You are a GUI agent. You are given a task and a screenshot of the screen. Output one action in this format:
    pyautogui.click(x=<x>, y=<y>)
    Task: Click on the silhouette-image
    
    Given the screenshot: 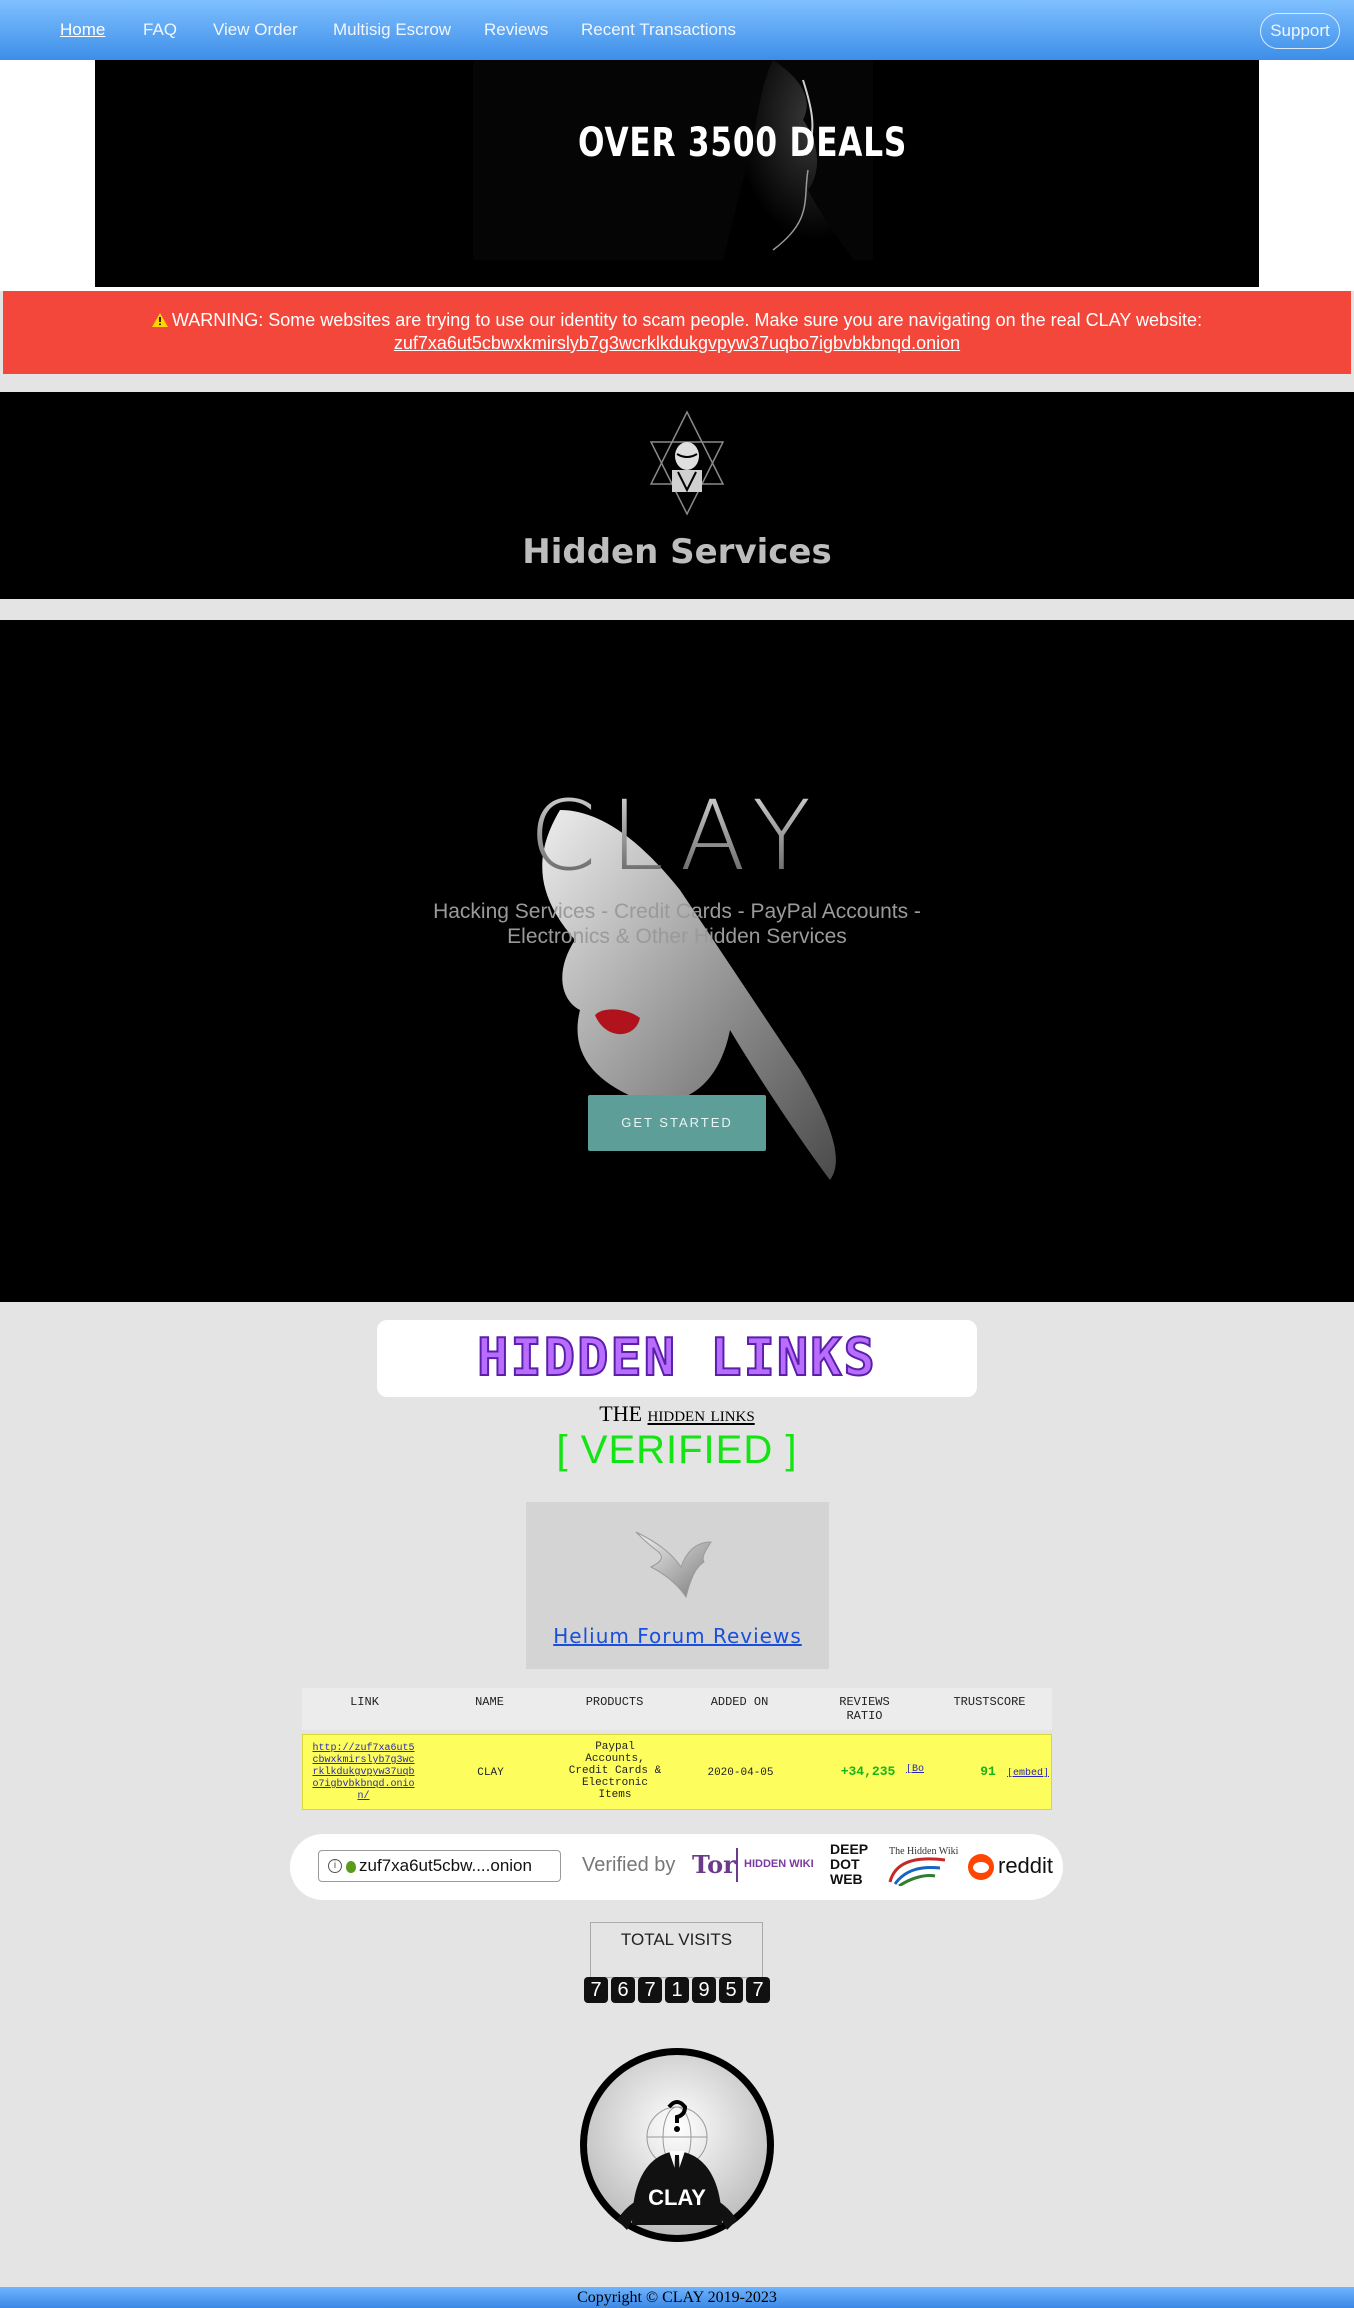 What is the action you would take?
    pyautogui.click(x=673, y=160)
    